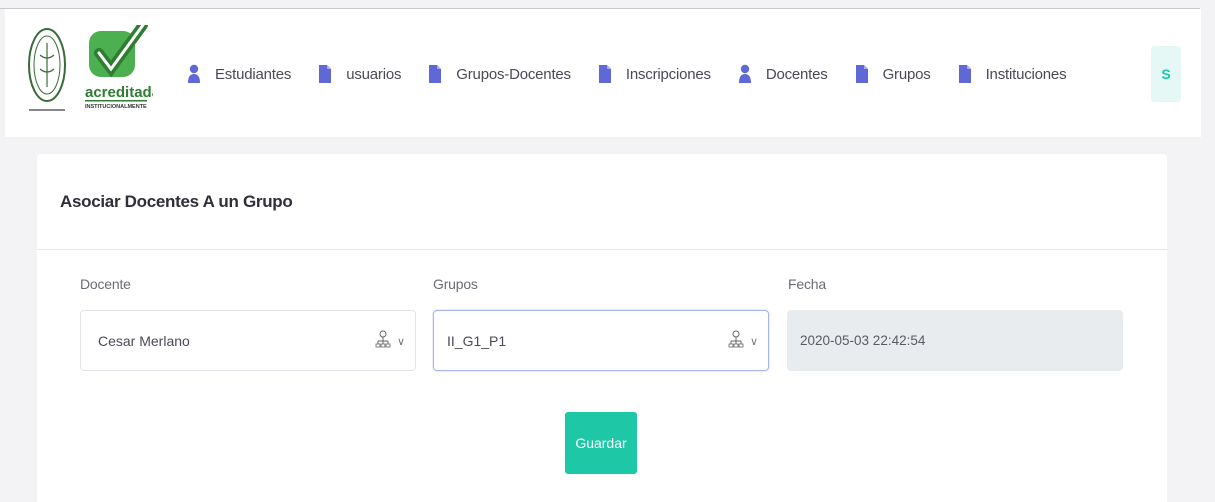 The height and width of the screenshot is (502, 1215). I want to click on nav-item-estudiantes: Estudiantes, so click(235, 74).